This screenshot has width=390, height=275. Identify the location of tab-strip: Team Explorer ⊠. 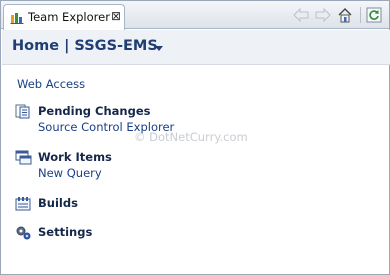
(195, 15).